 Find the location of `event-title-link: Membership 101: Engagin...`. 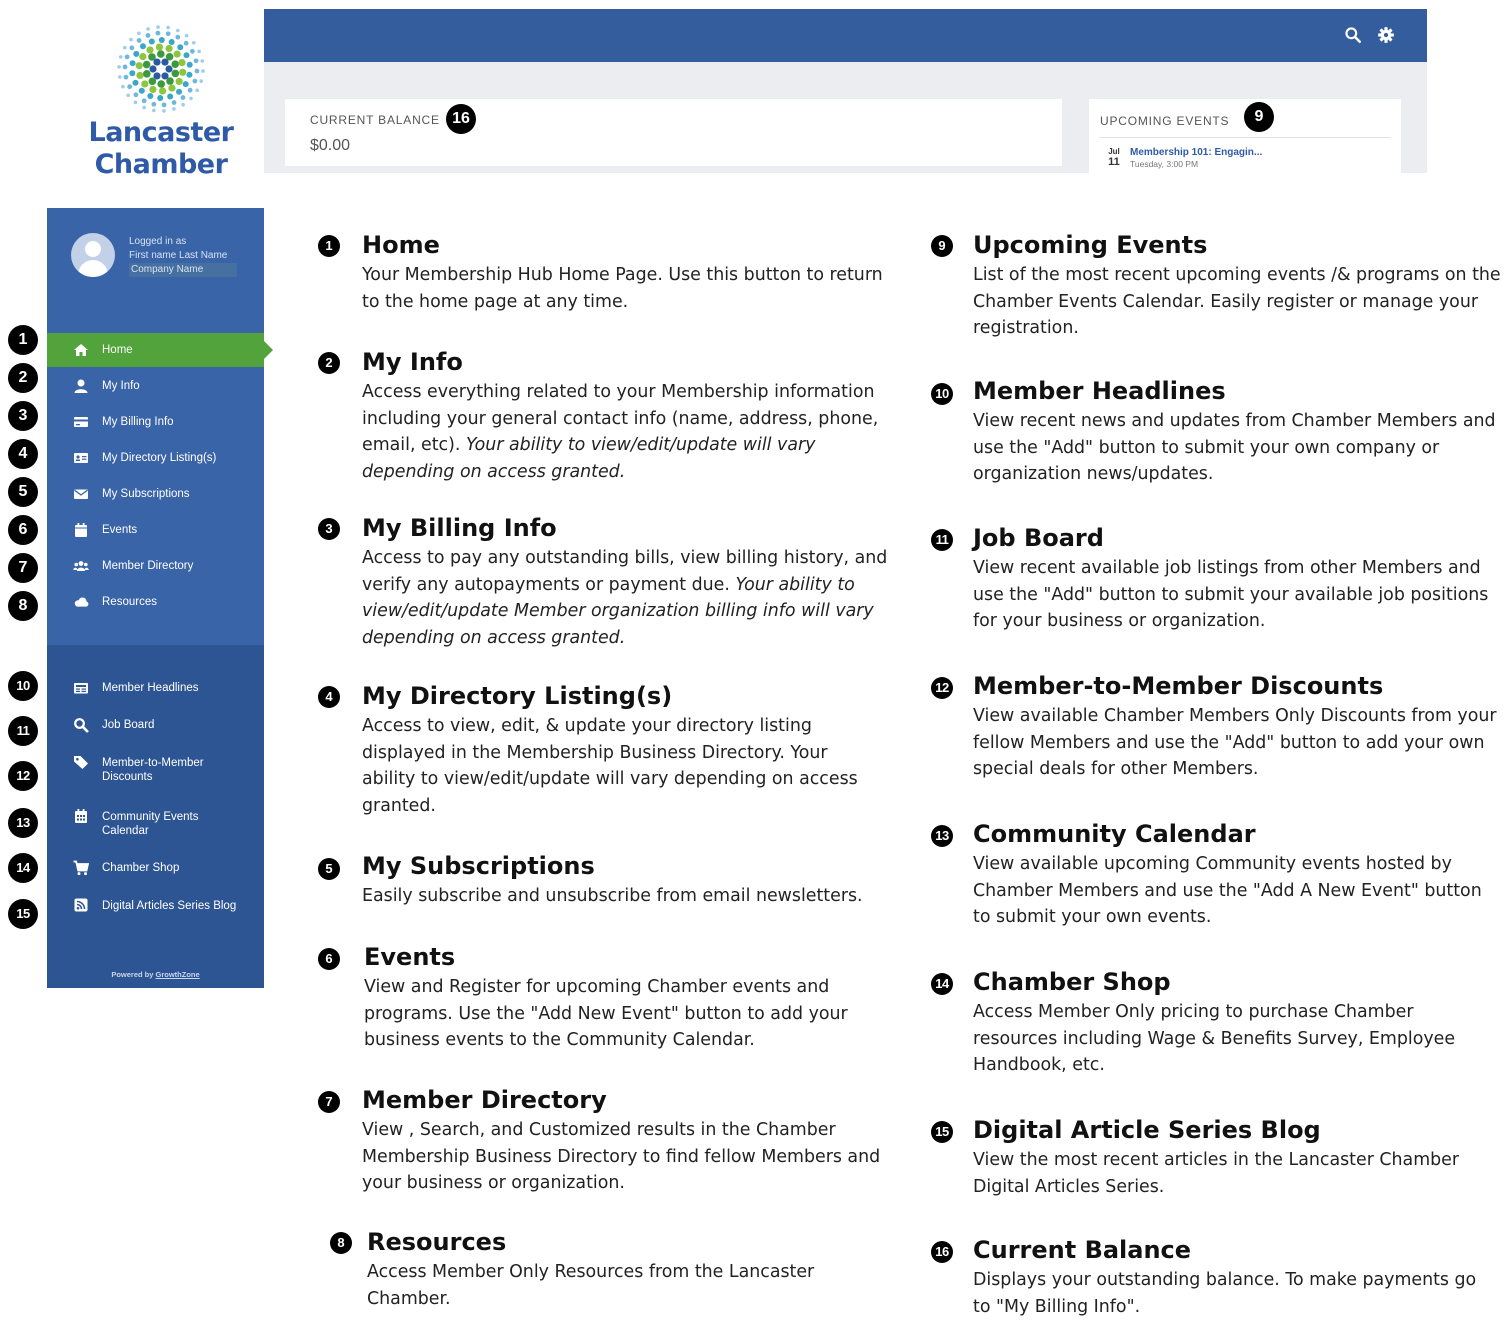

event-title-link: Membership 101: Engagin... is located at coordinates (1196, 152).